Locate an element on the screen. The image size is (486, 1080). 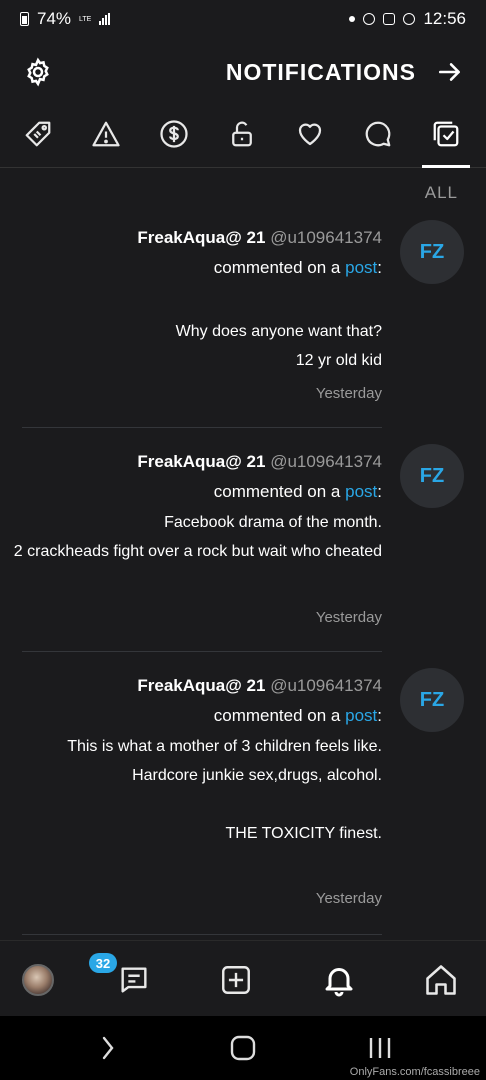
comment-icon is located at coordinates (378, 134).